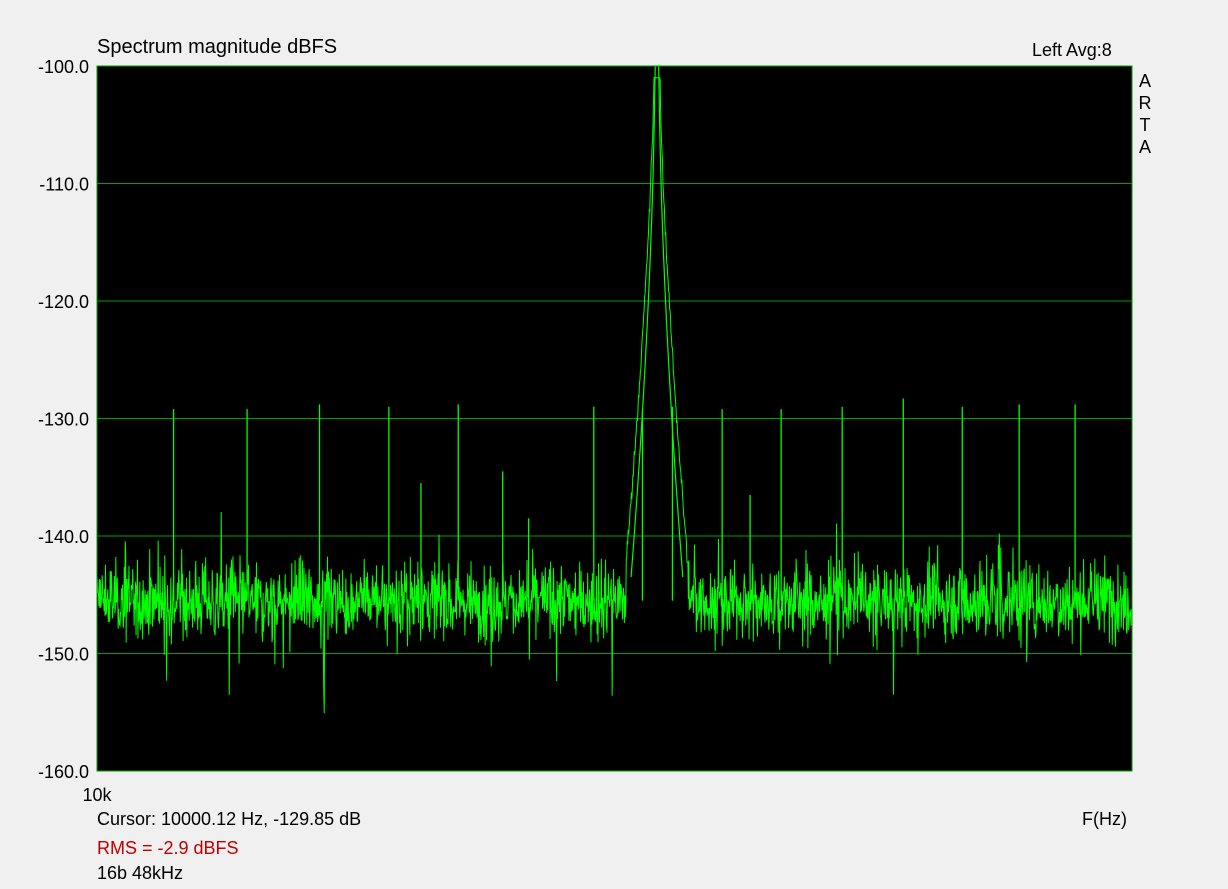 Image resolution: width=1228 pixels, height=889 pixels. What do you see at coordinates (229, 819) in the screenshot?
I see `cursor-readout: Cursor: 10000.12 Hz, -129.85 dB` at bounding box center [229, 819].